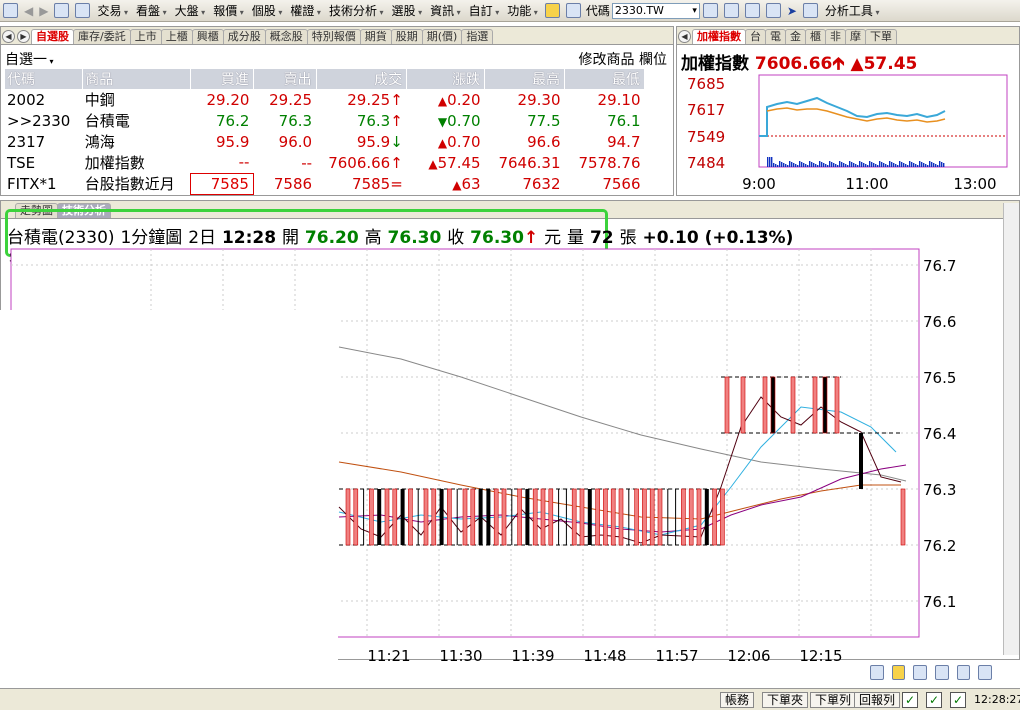  I want to click on watch-tab: 股期, so click(406, 36).